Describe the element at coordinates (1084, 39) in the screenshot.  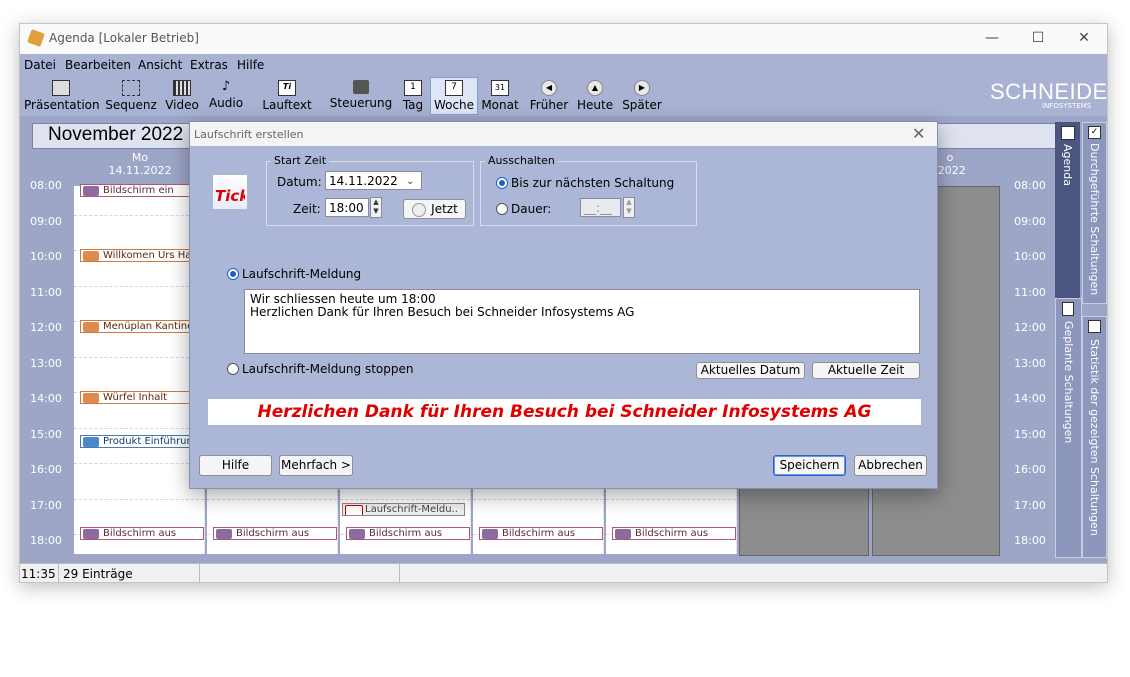
I see `close-button: ✕` at that location.